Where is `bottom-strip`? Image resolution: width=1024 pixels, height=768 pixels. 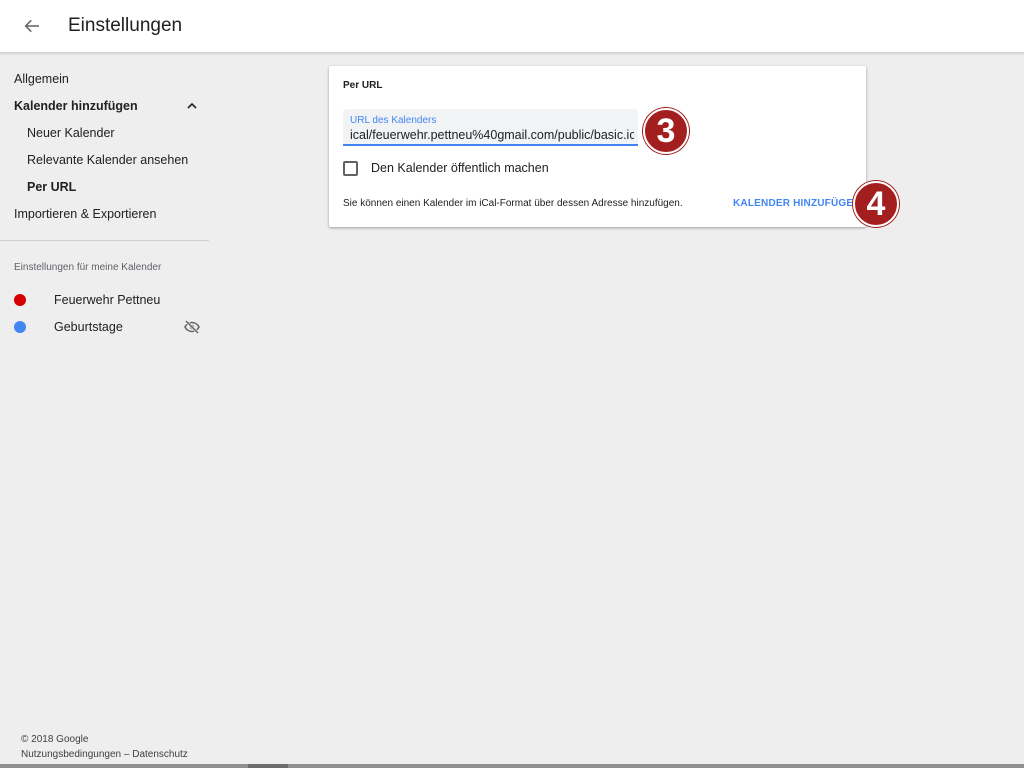
bottom-strip is located at coordinates (512, 766).